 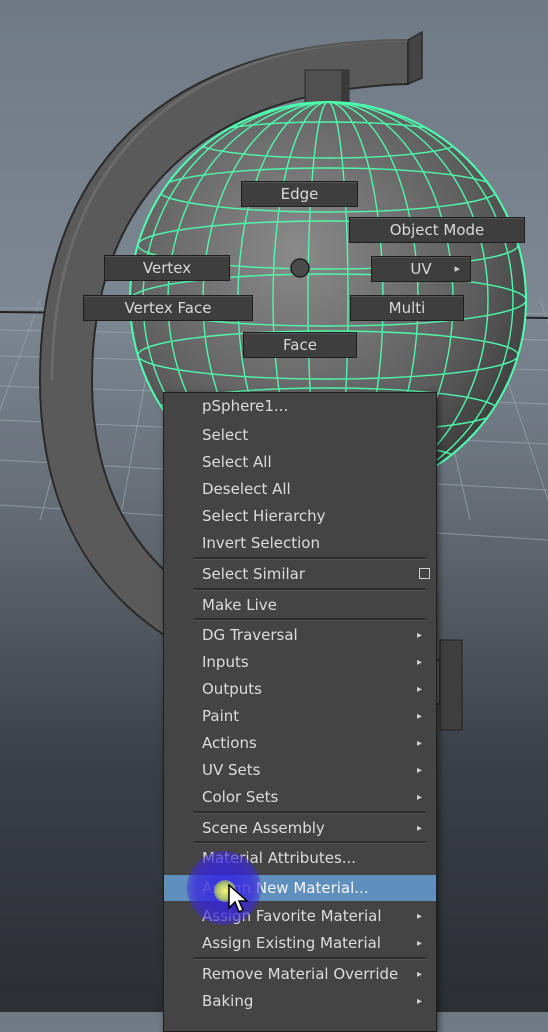 What do you see at coordinates (300, 743) in the screenshot?
I see `menu-item-actions: Actions ▸` at bounding box center [300, 743].